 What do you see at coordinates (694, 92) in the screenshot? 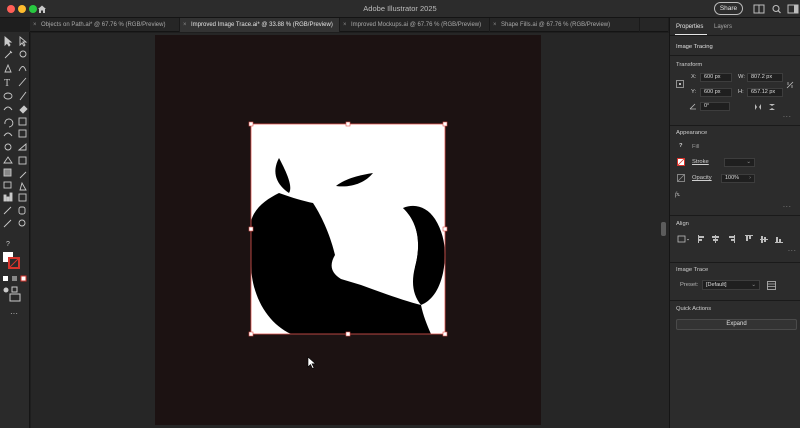
I see `y-label: Y:` at bounding box center [694, 92].